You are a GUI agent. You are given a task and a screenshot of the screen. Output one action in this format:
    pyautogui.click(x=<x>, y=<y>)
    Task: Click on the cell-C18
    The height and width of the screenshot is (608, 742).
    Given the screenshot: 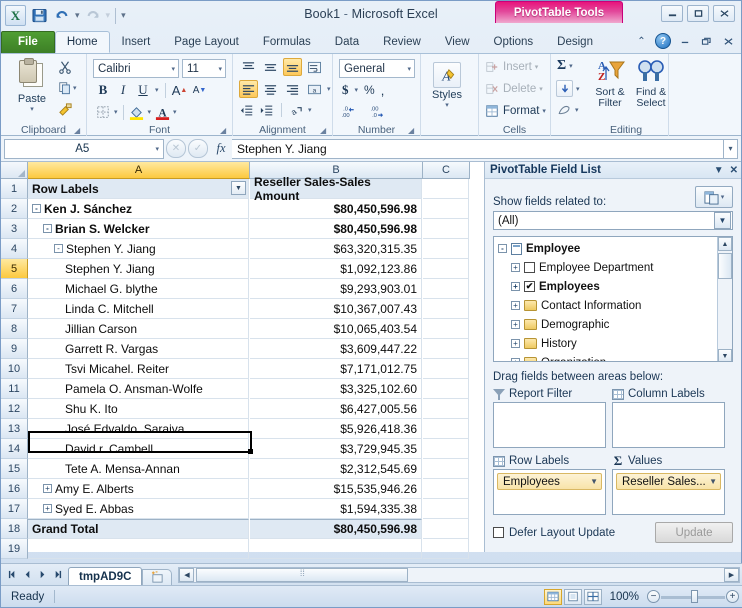 What is the action you would take?
    pyautogui.click(x=446, y=529)
    